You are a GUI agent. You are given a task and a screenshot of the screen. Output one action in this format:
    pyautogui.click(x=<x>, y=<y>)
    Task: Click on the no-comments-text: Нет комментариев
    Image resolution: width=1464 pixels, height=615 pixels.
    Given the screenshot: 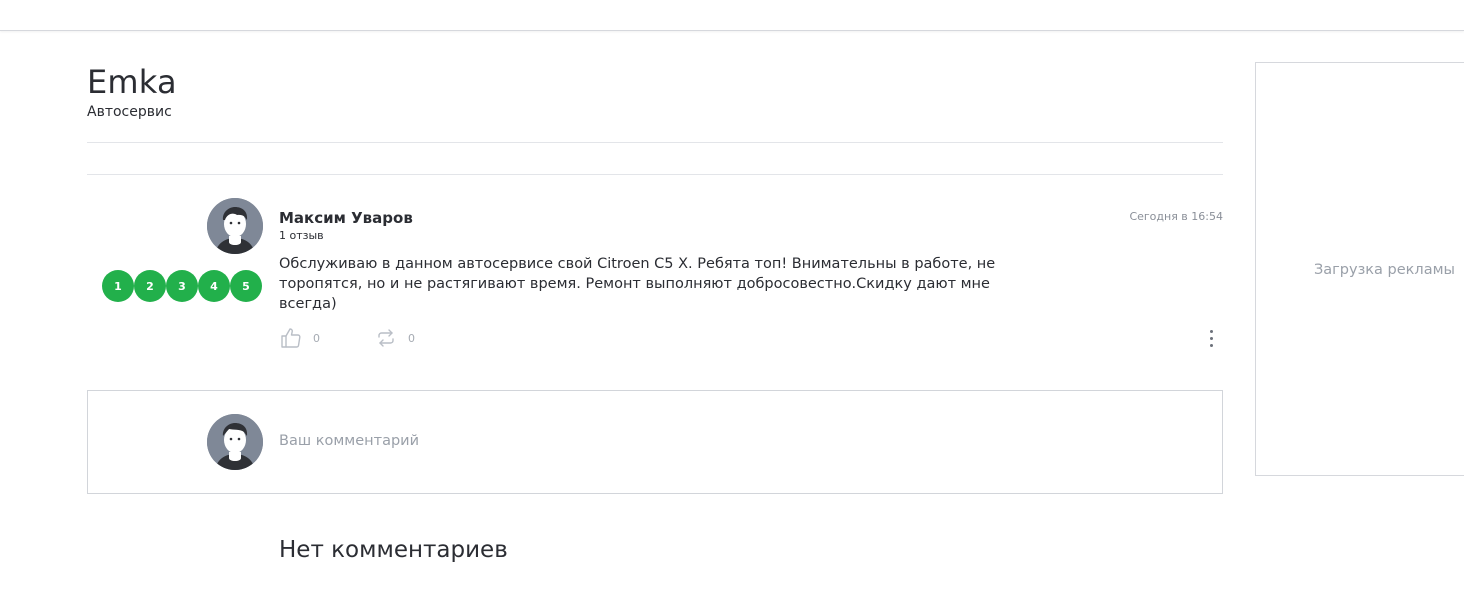 What is the action you would take?
    pyautogui.click(x=393, y=550)
    